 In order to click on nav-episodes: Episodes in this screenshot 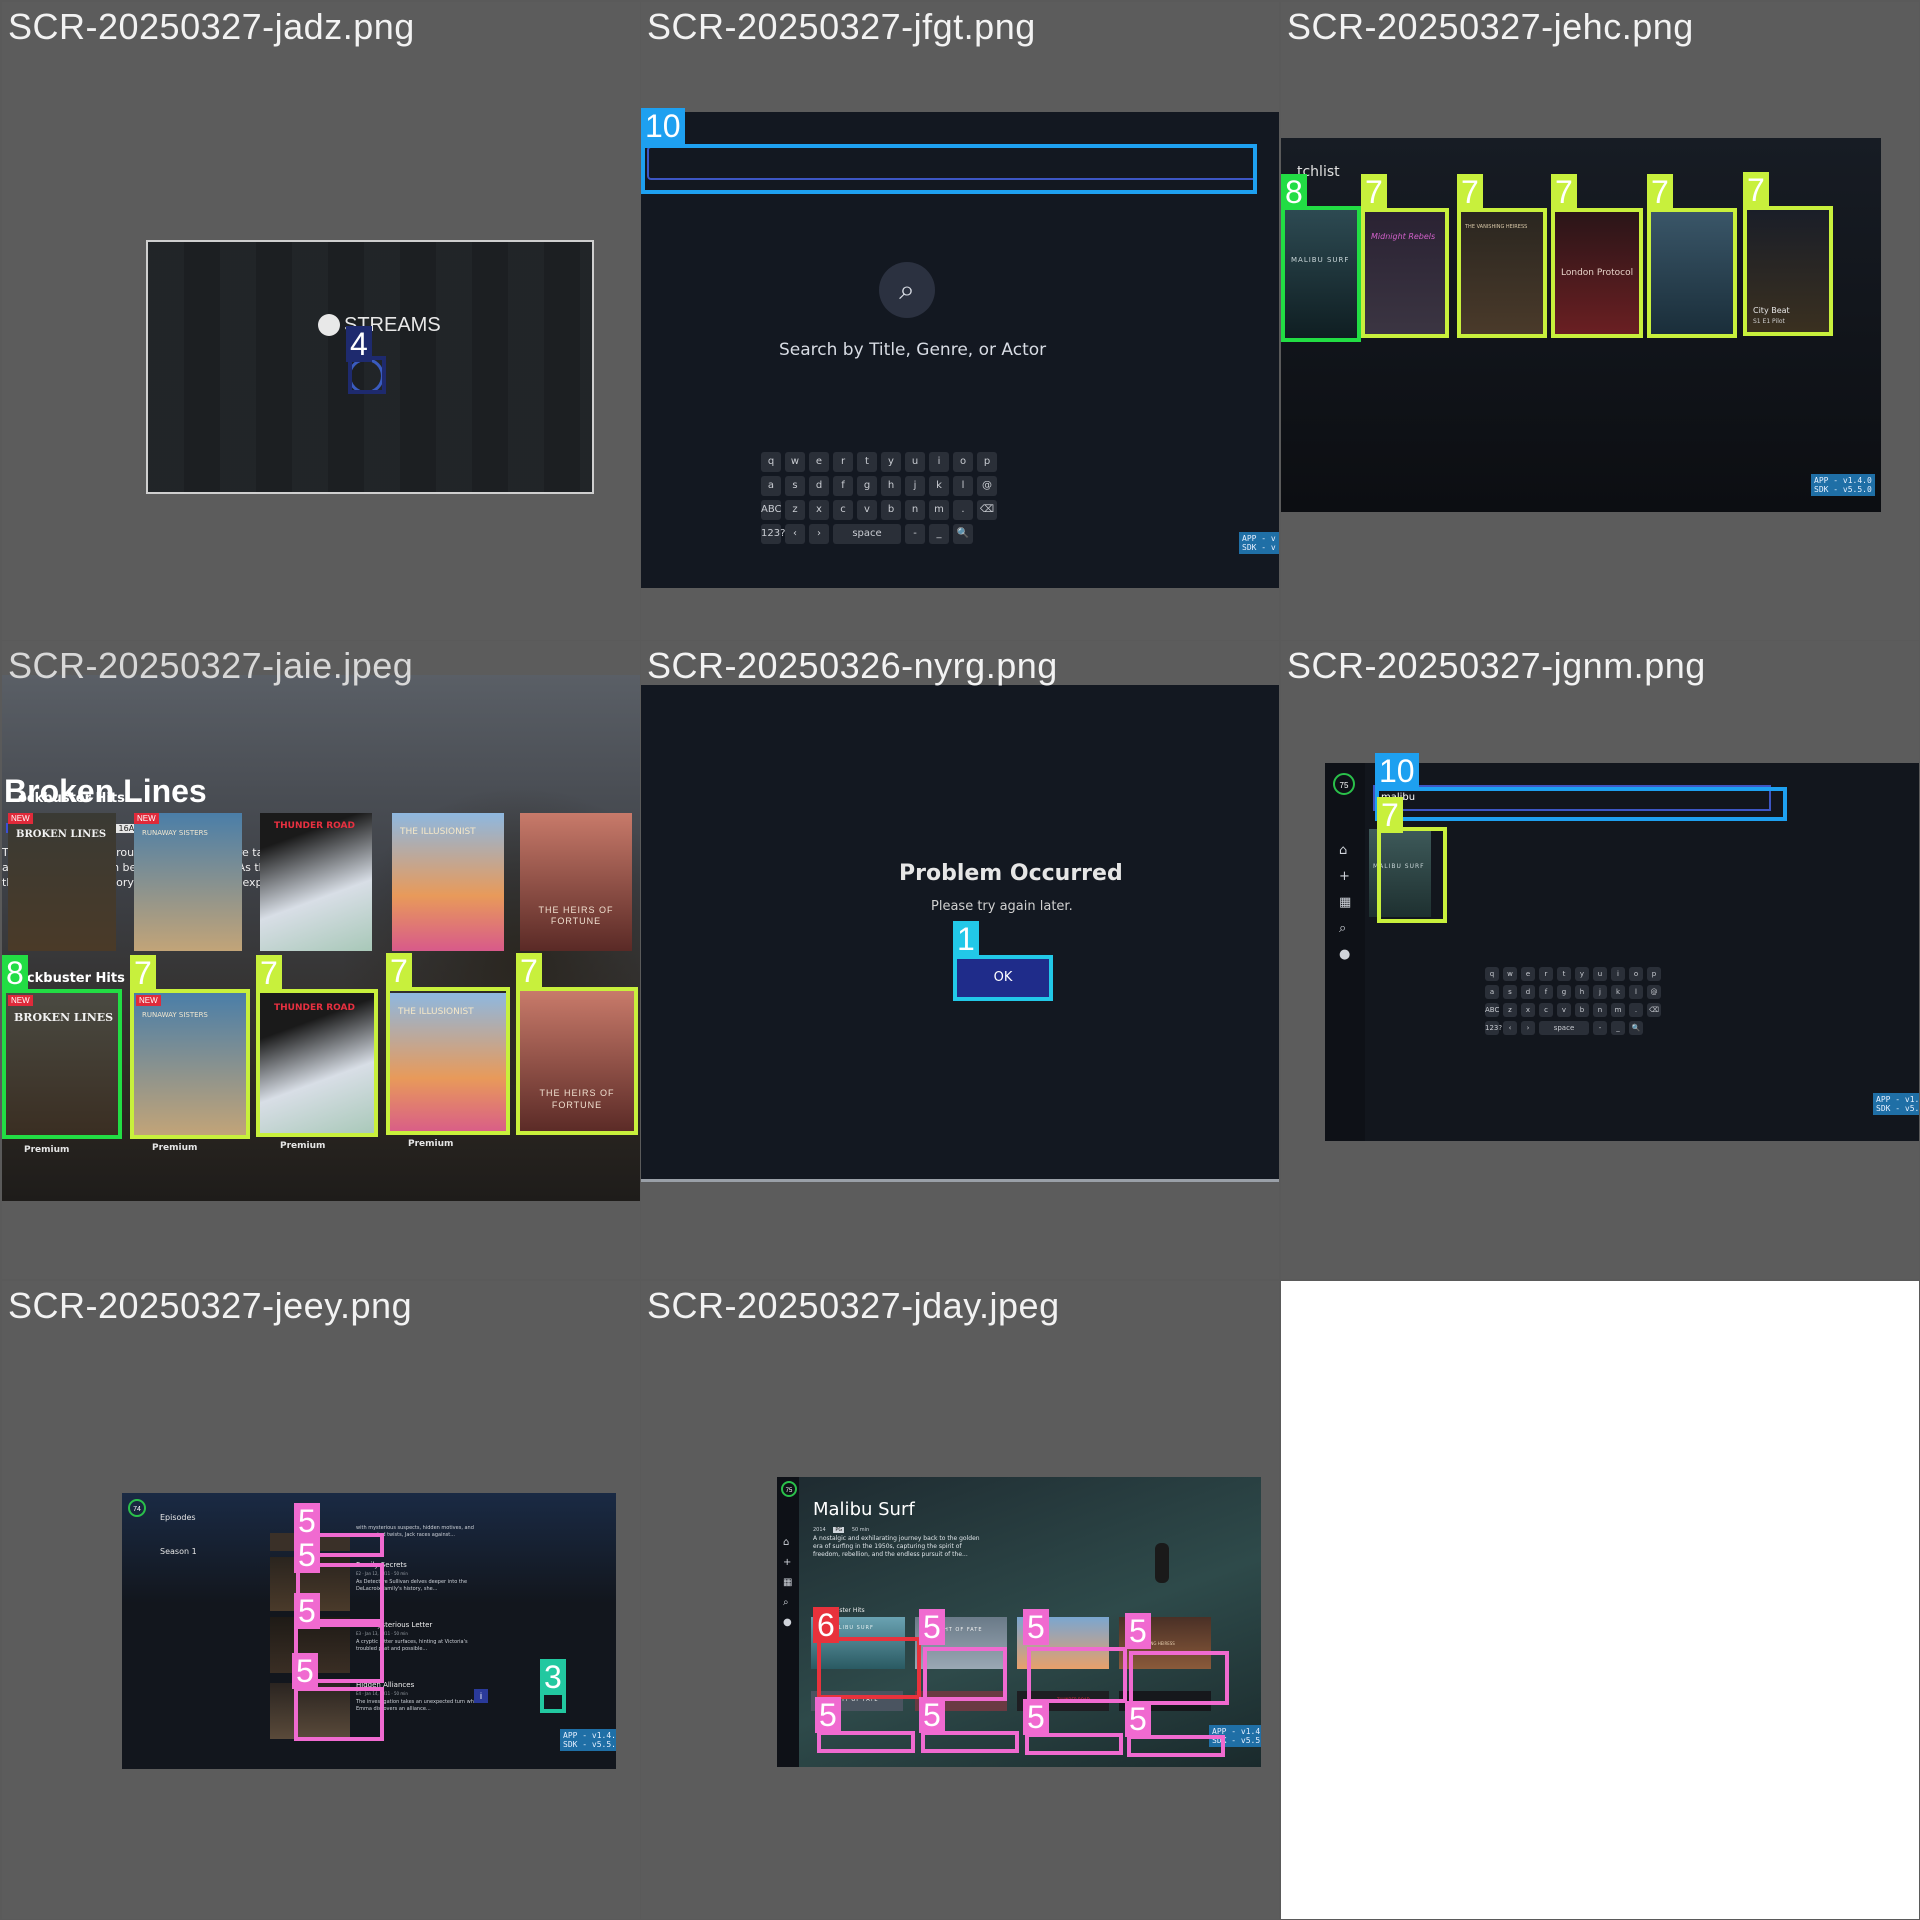, I will do `click(178, 1517)`.